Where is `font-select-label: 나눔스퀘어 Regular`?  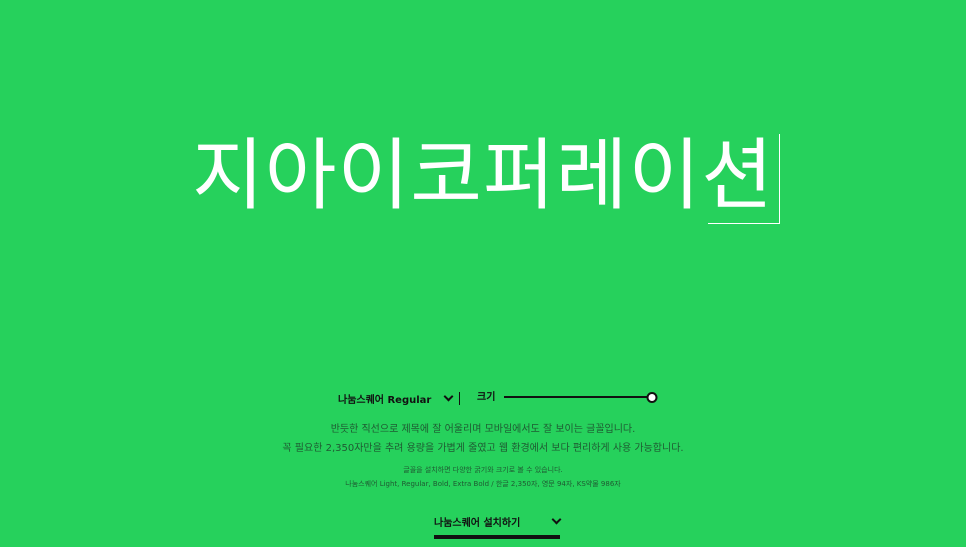
font-select-label: 나눔스퀘어 Regular is located at coordinates (385, 400).